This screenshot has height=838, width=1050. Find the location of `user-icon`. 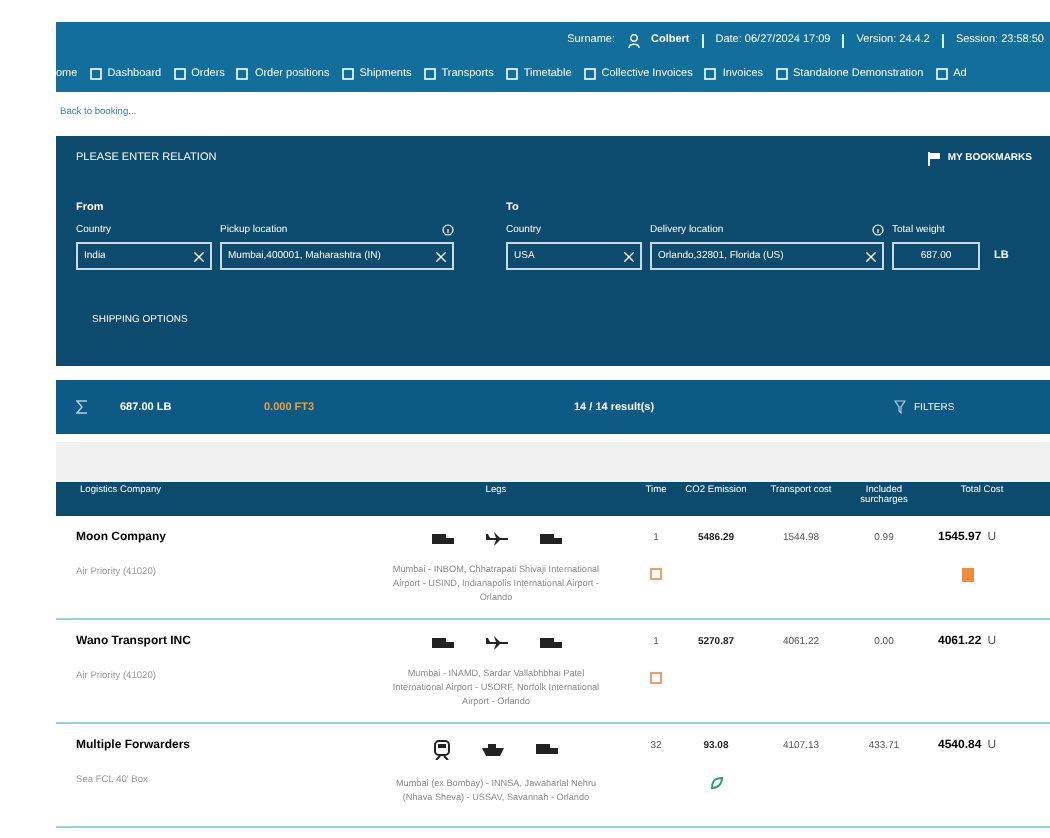

user-icon is located at coordinates (633, 40).